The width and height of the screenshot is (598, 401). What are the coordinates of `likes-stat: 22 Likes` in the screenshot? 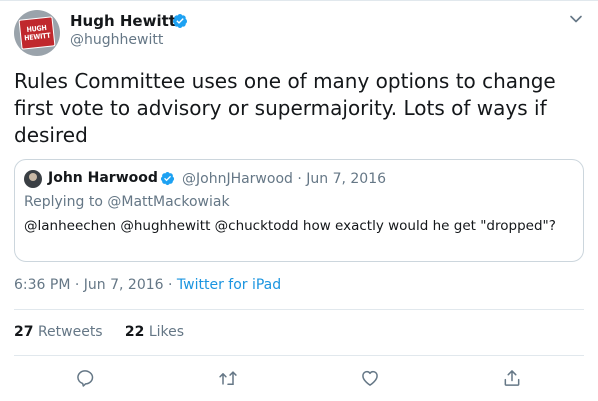 It's located at (154, 332).